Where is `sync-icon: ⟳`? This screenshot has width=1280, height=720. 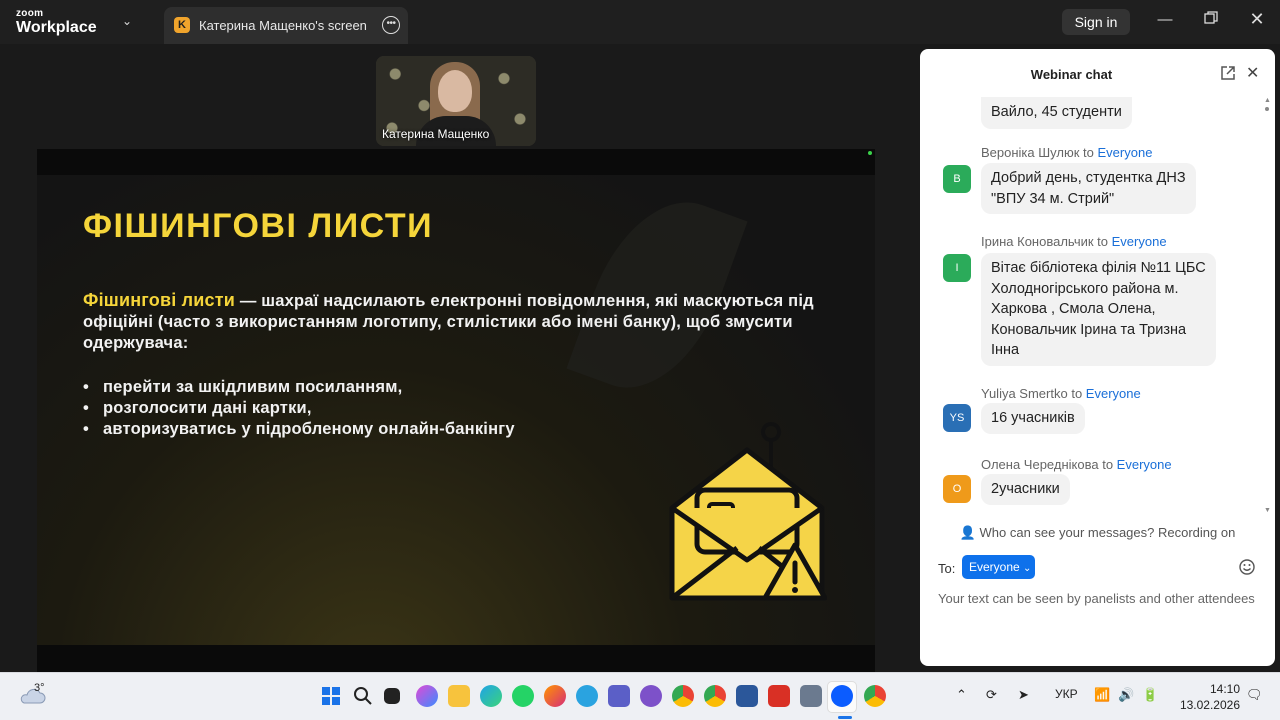
sync-icon: ⟳ is located at coordinates (991, 695).